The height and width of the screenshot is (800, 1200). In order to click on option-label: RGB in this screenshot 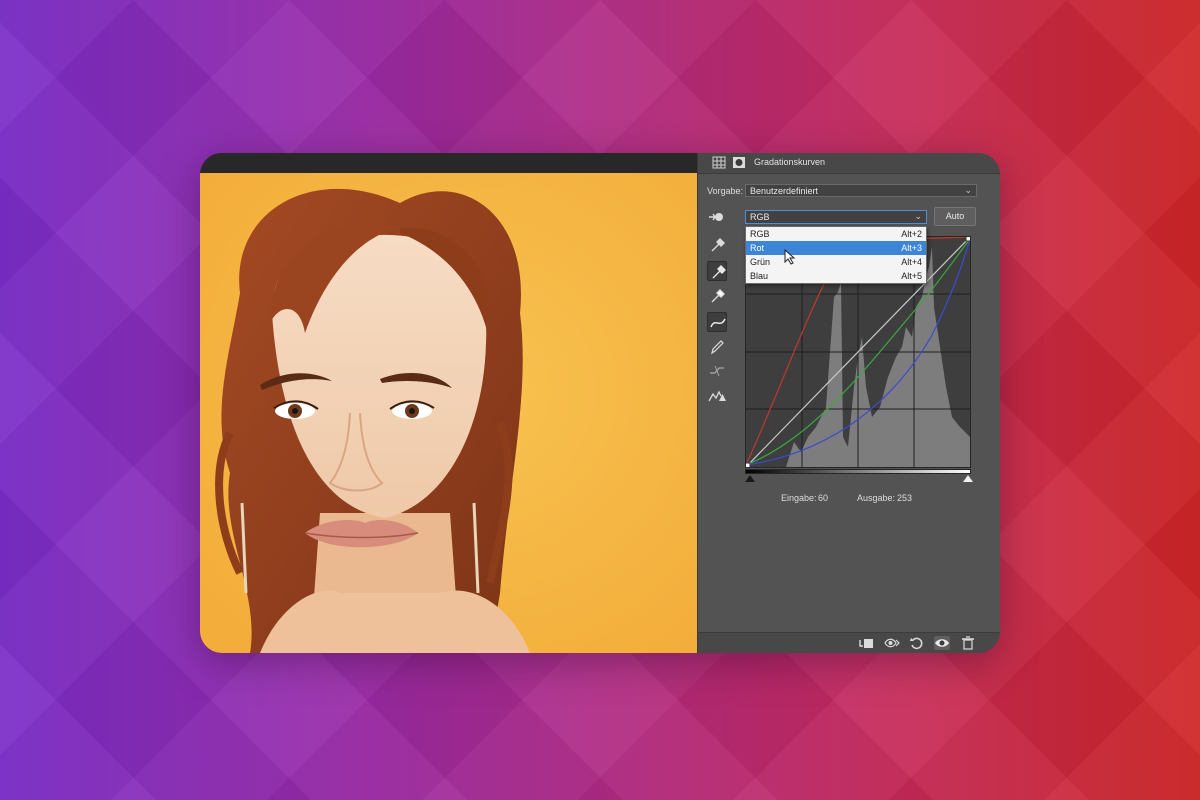, I will do `click(760, 234)`.